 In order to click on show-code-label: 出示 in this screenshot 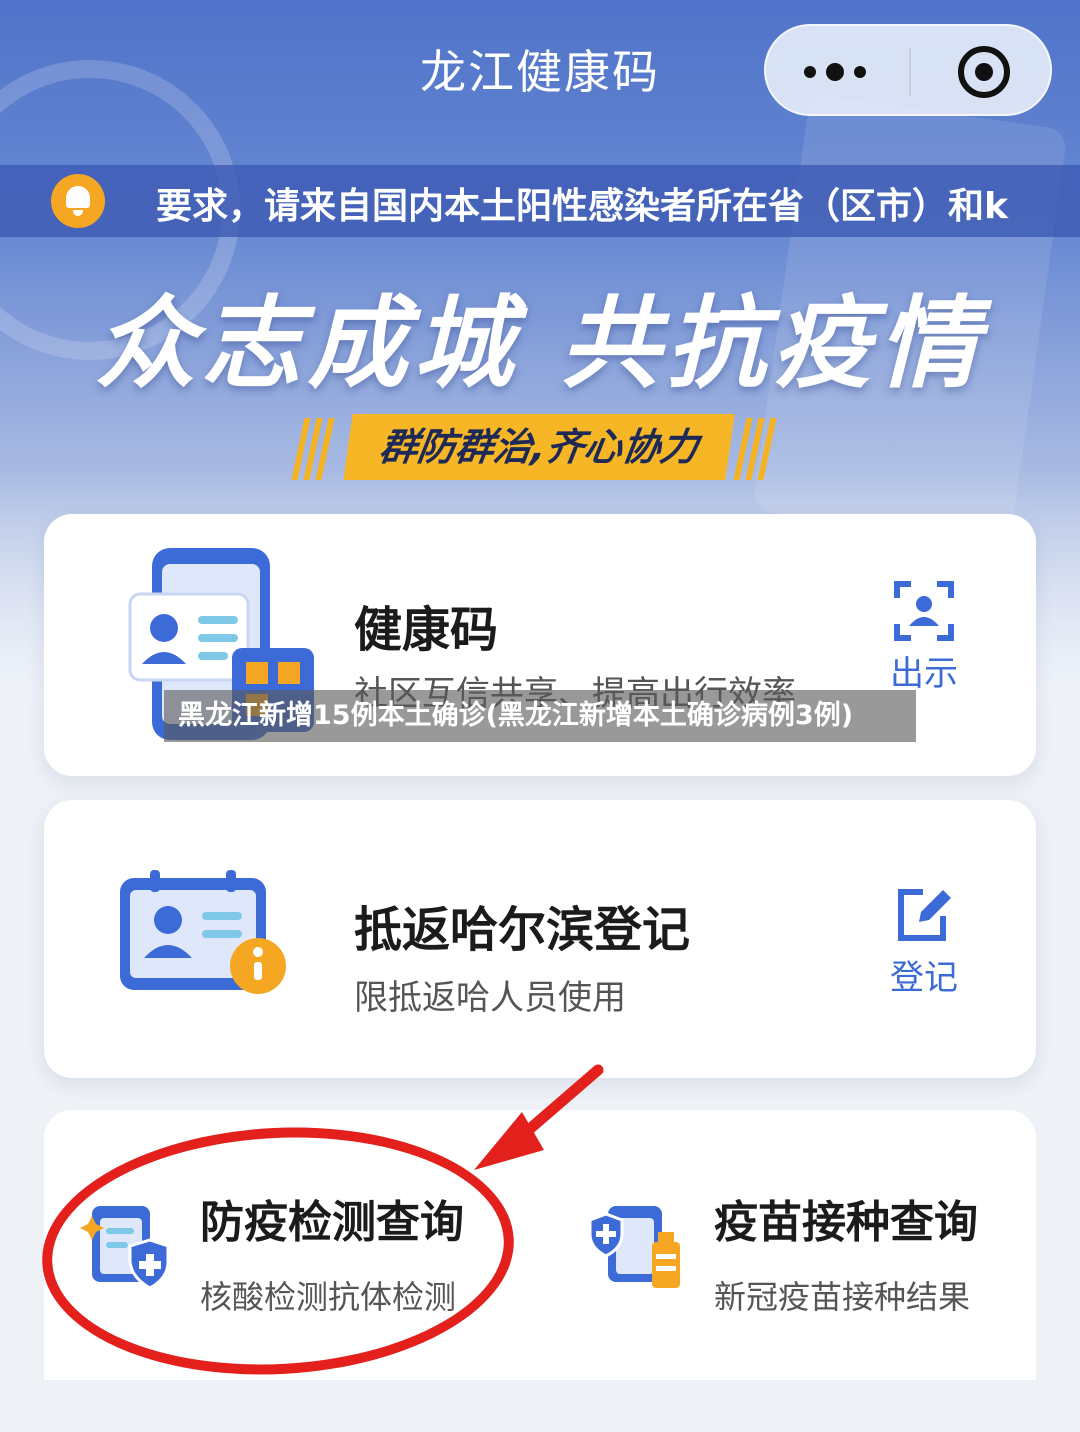, I will do `click(924, 674)`.